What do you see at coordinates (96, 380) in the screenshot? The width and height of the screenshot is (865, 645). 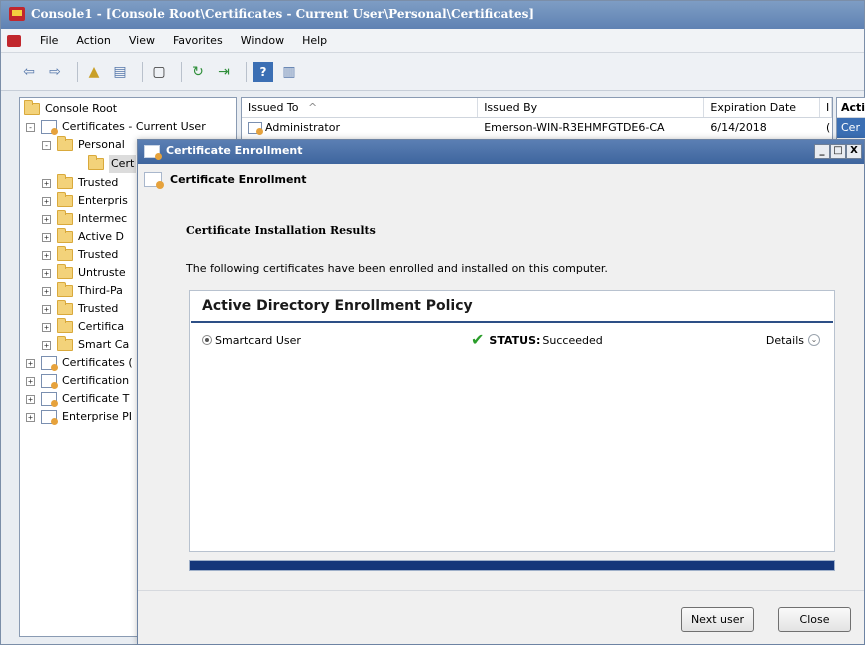 I see `tree-item-label: Certification` at bounding box center [96, 380].